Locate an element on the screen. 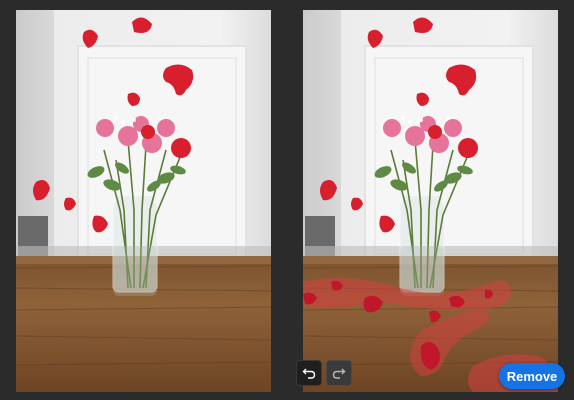 Image resolution: width=574 pixels, height=400 pixels. remove-button: Remove is located at coordinates (532, 376).